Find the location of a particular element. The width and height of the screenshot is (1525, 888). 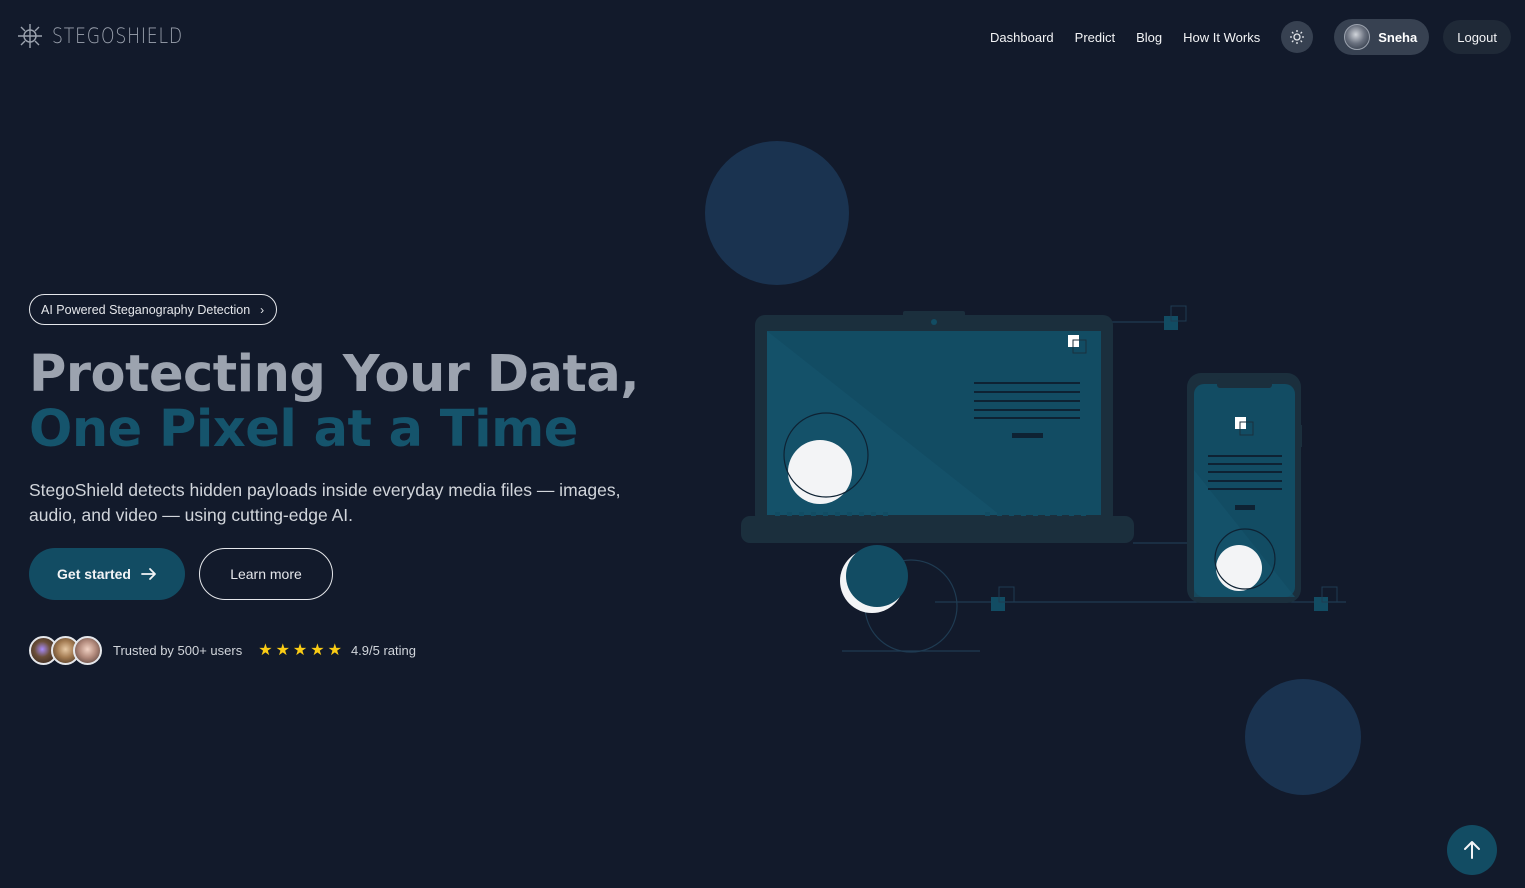

decor-circle-top is located at coordinates (777, 213).